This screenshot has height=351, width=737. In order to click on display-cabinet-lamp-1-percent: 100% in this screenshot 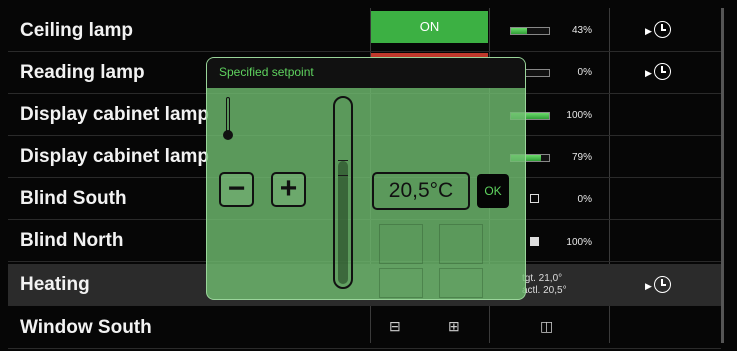, I will do `click(579, 115)`.